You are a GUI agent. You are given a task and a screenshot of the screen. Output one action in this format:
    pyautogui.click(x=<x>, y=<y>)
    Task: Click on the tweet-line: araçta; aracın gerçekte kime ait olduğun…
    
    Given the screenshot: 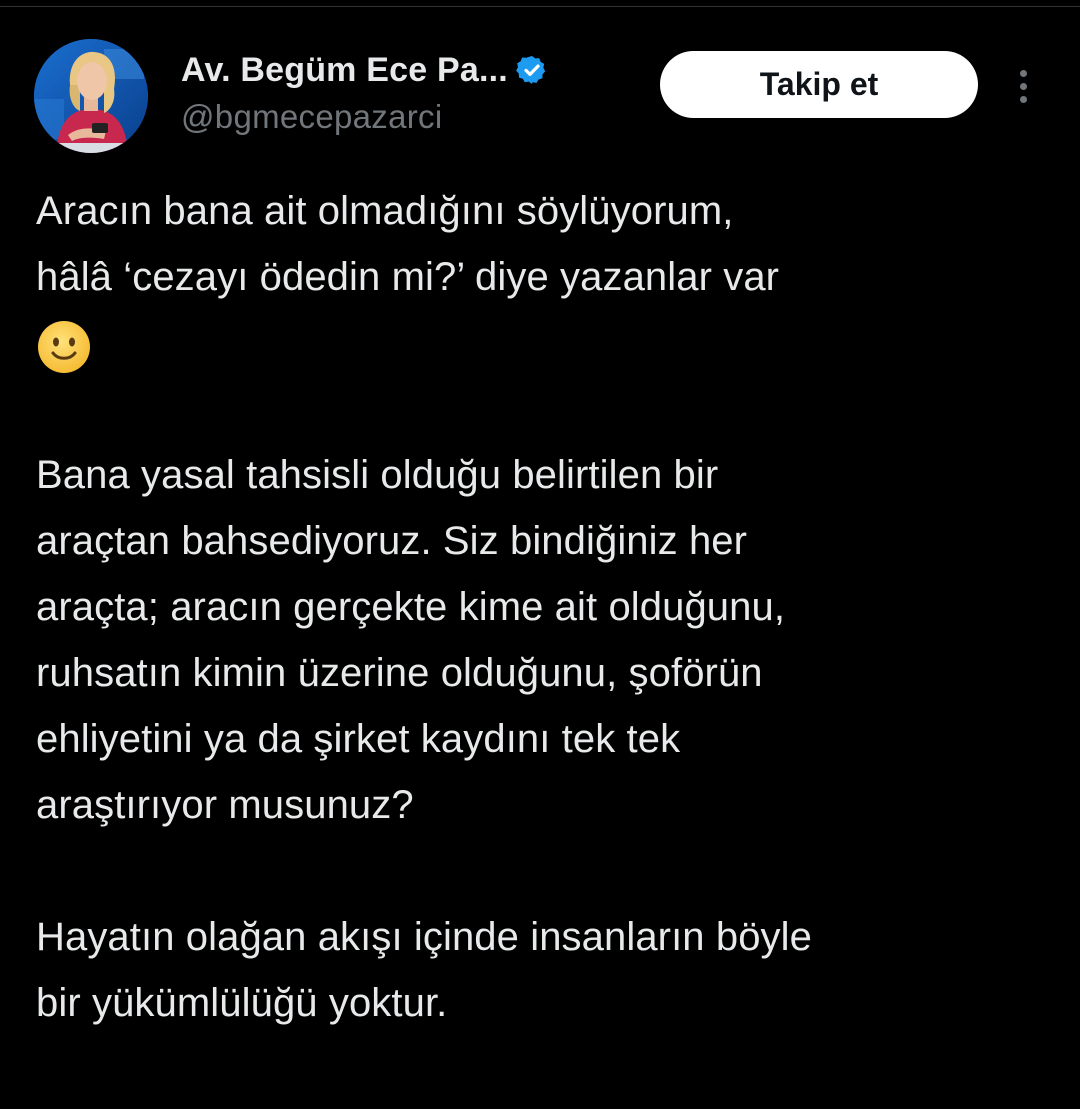 What is the action you would take?
    pyautogui.click(x=411, y=607)
    